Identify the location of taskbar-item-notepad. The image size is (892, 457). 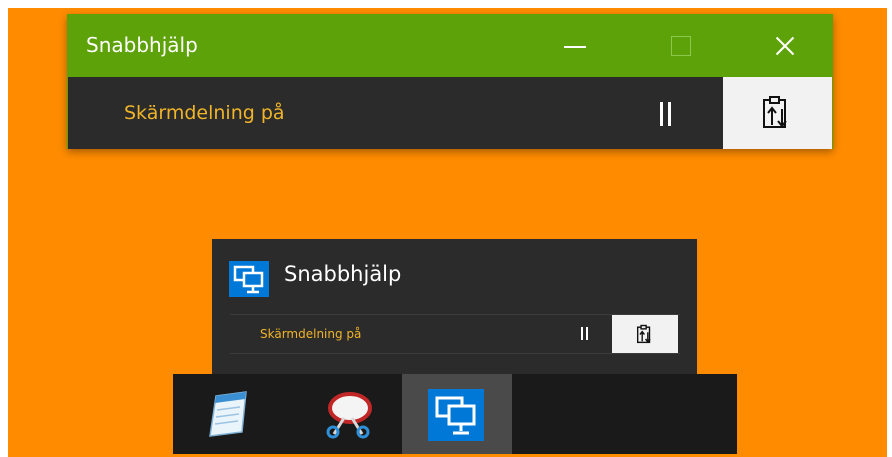
(228, 414).